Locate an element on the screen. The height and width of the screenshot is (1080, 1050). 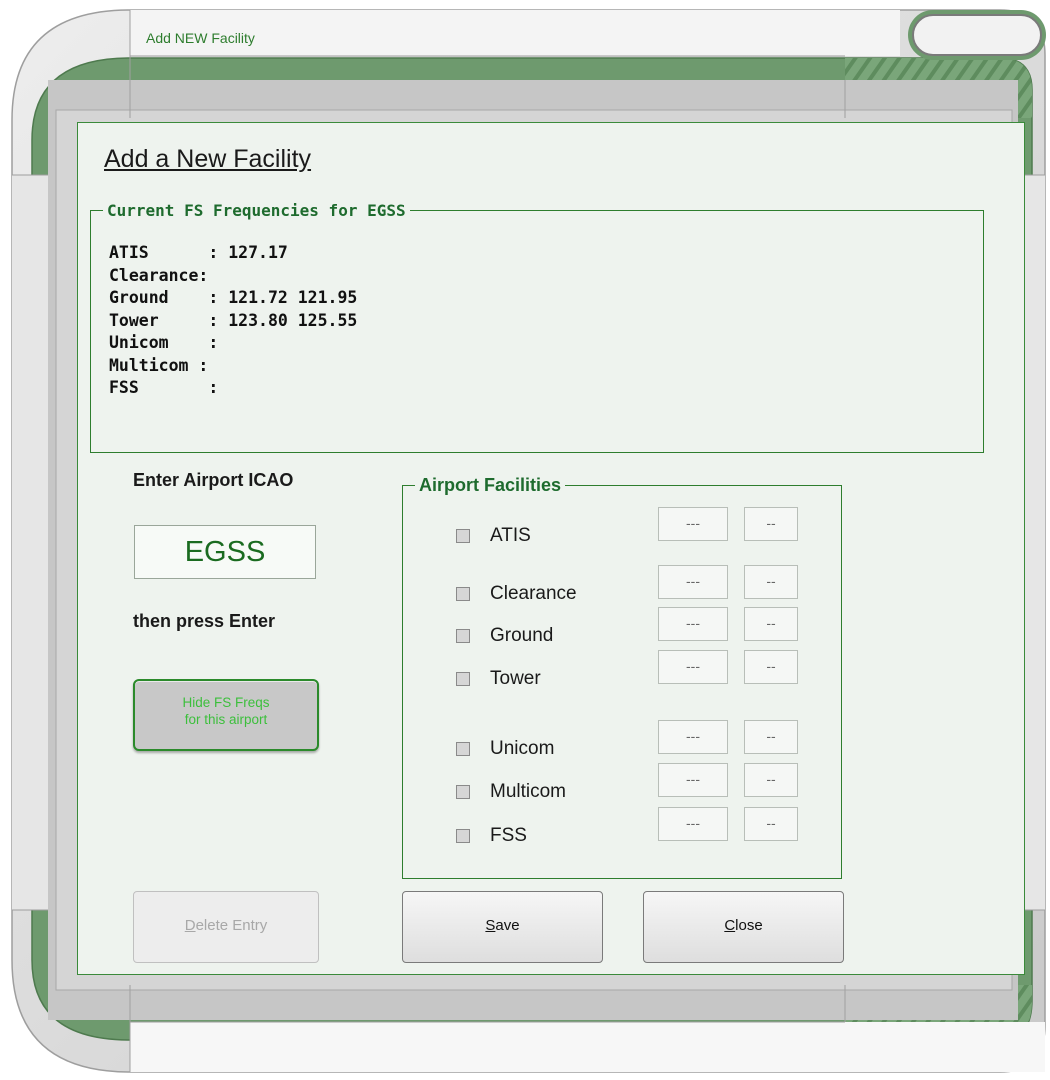
icao-input: EGSS is located at coordinates (225, 552).